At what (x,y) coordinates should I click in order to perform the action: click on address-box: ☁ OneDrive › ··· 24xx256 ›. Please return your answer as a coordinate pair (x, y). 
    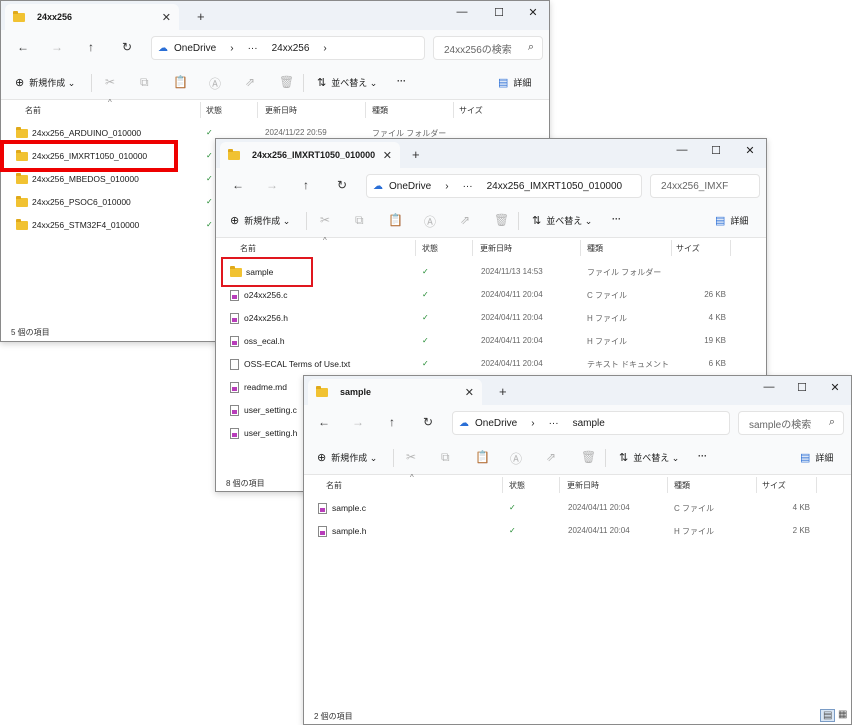
    Looking at the image, I should click on (288, 48).